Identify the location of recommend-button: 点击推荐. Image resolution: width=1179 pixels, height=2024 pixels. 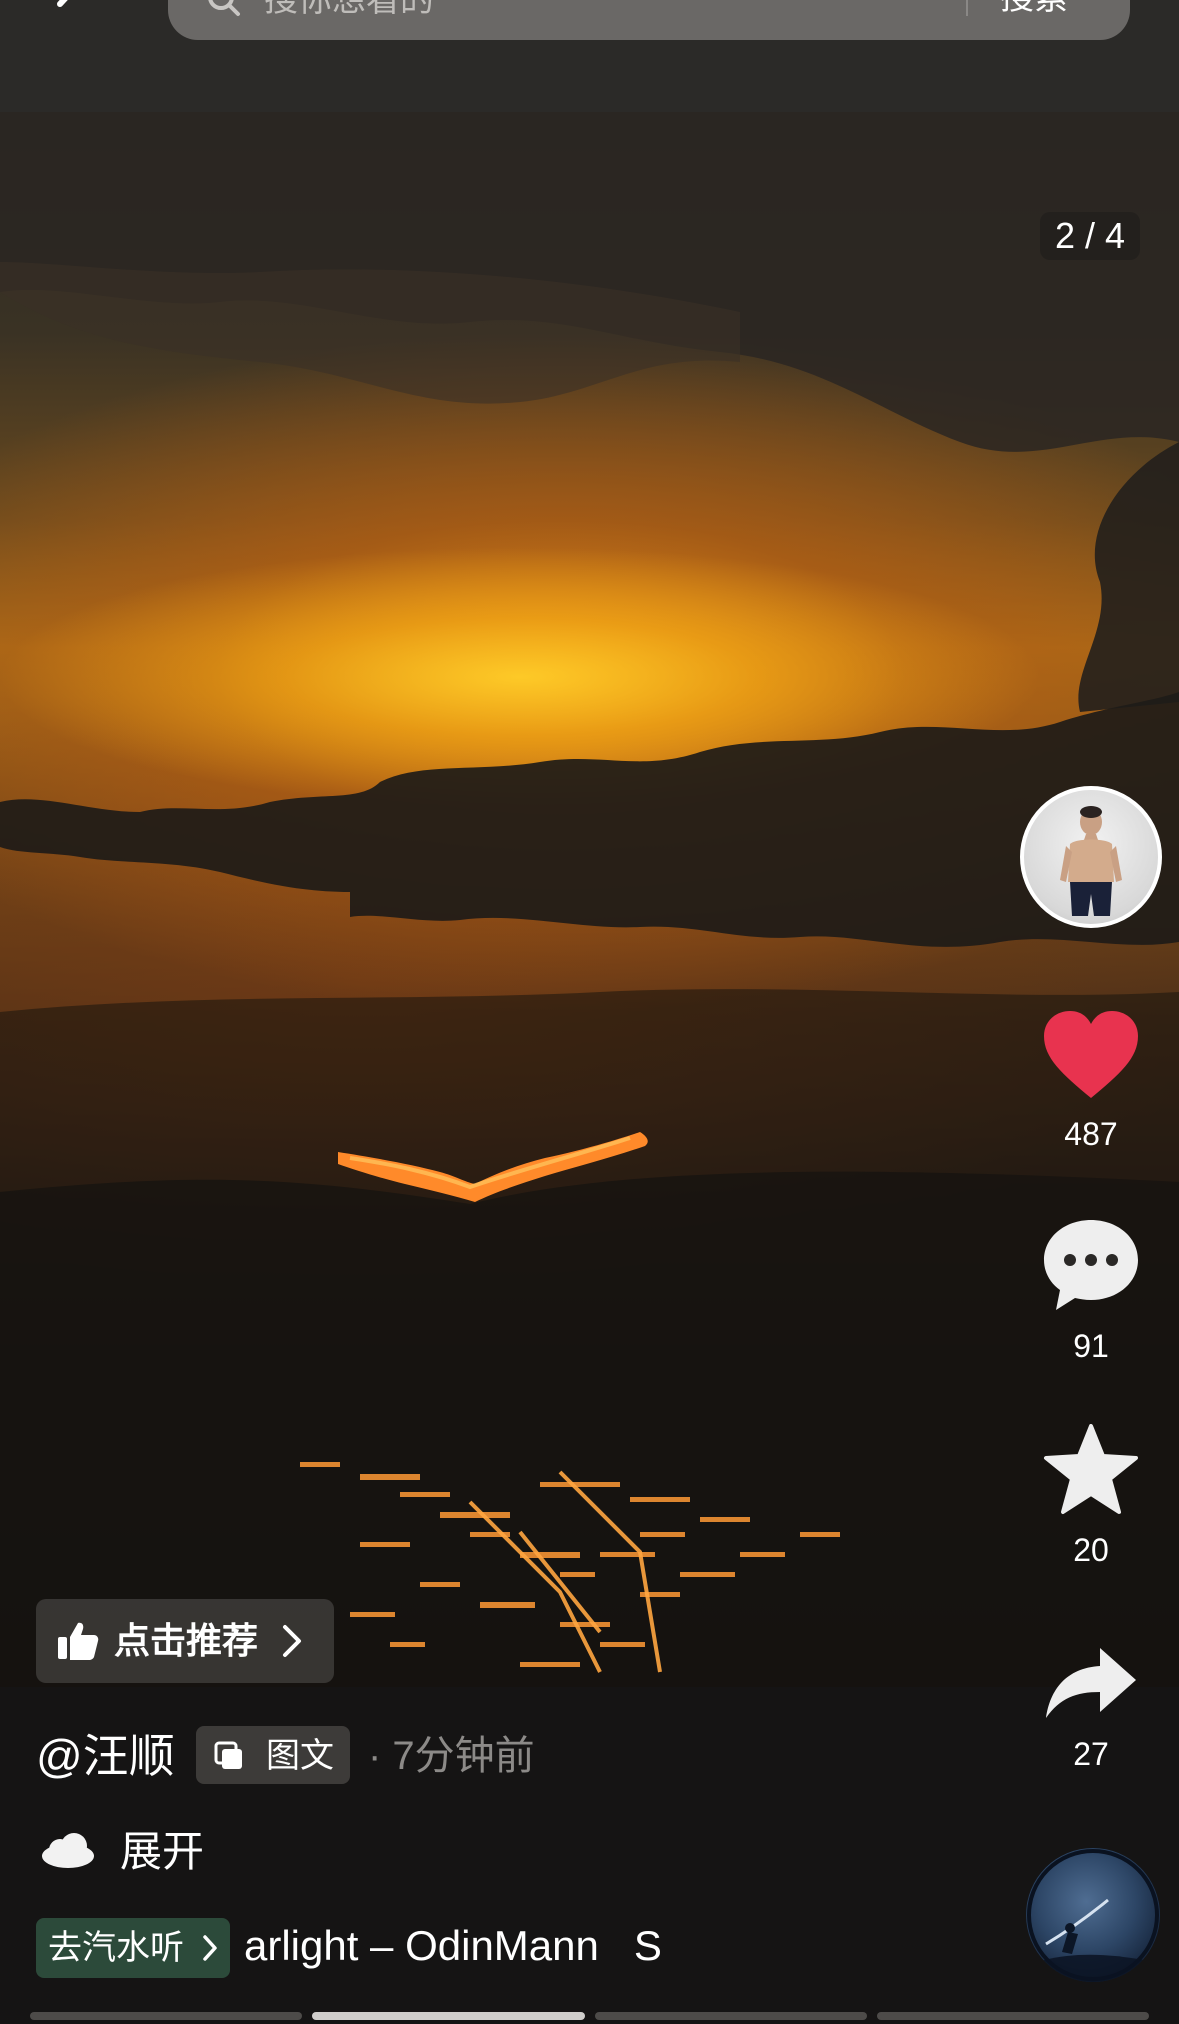
(185, 1641).